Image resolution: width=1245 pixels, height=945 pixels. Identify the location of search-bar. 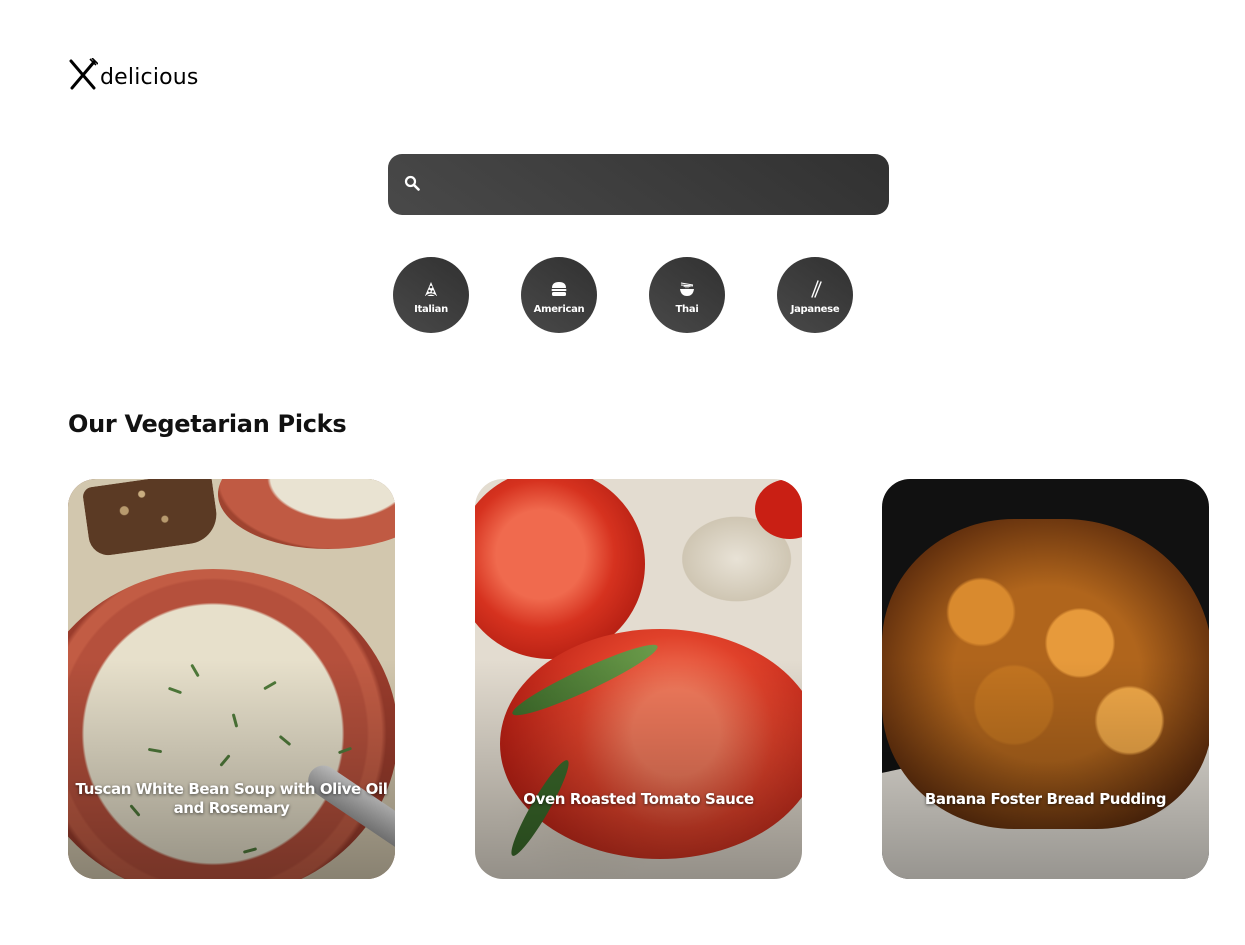
(638, 184).